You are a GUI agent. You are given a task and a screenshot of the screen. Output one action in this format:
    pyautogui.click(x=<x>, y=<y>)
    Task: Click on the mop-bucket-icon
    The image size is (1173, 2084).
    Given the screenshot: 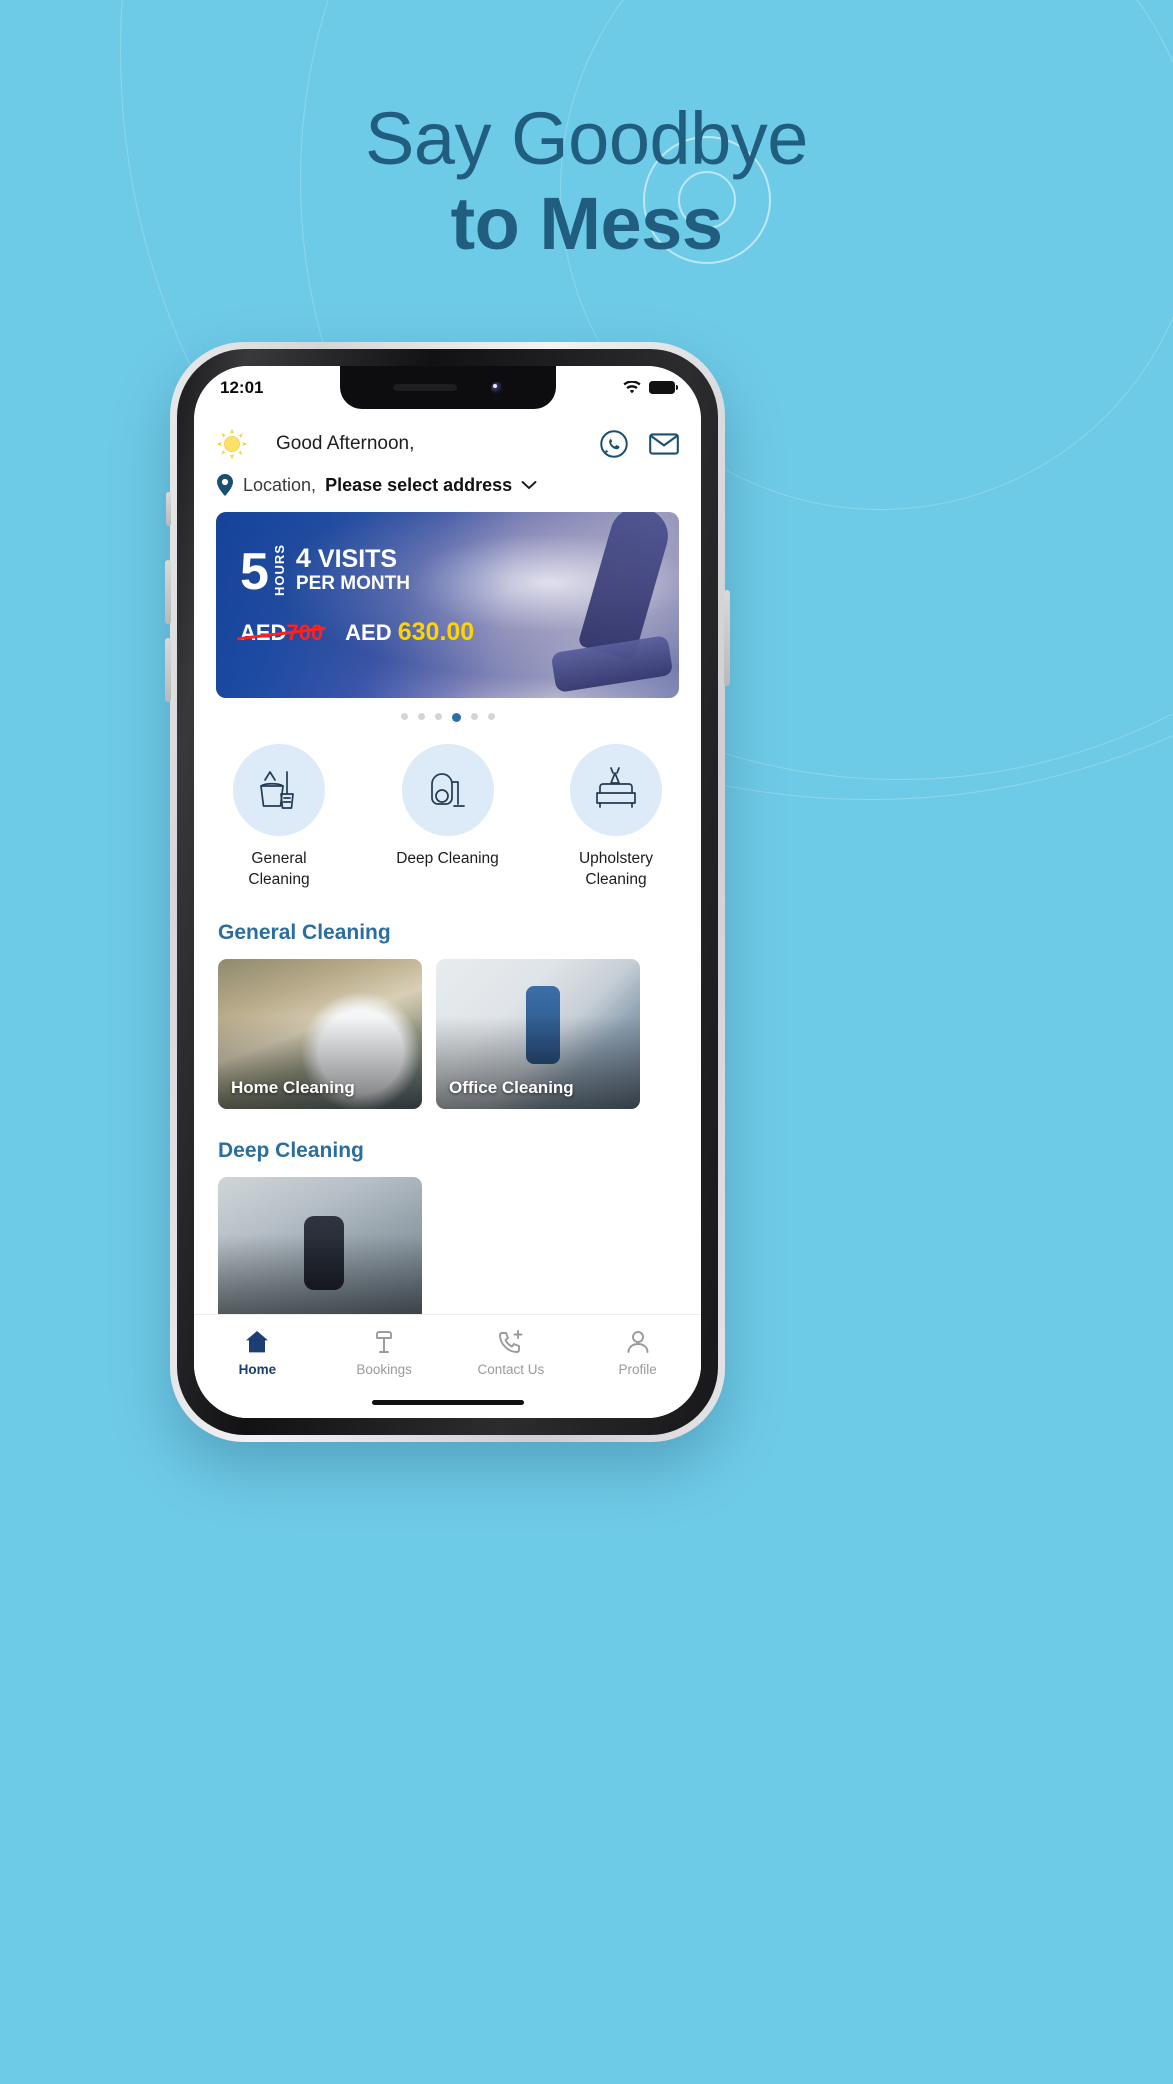 What is the action you would take?
    pyautogui.click(x=277, y=790)
    